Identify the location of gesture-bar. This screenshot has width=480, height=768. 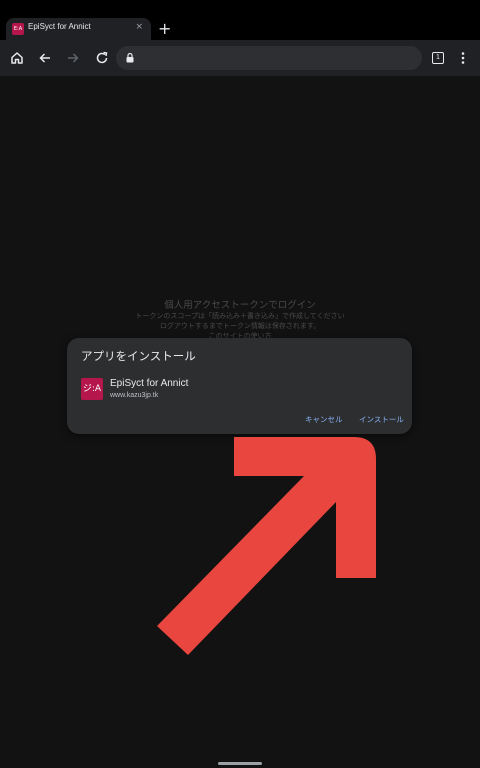
(240, 763).